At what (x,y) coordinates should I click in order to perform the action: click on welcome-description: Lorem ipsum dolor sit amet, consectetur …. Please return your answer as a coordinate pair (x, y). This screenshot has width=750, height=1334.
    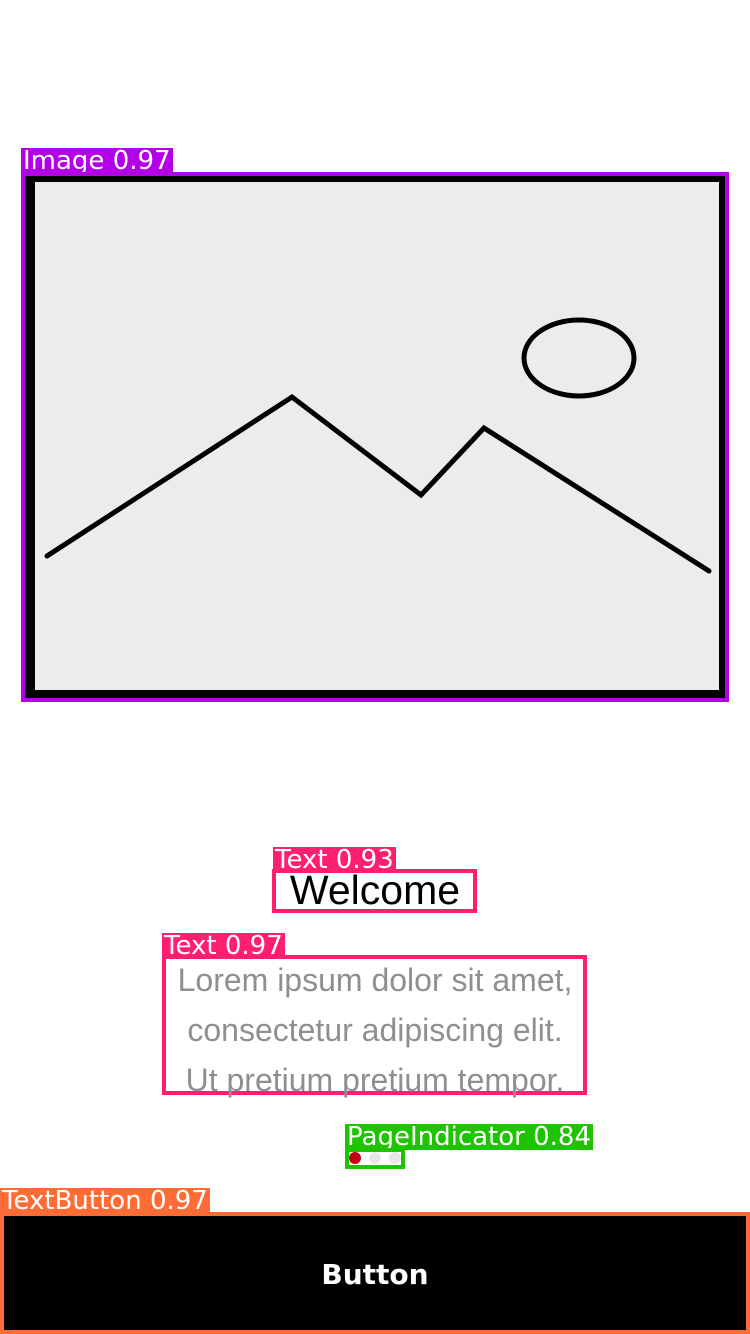
    Looking at the image, I should click on (375, 1026).